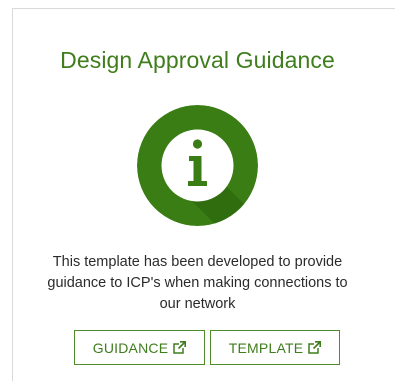 This screenshot has width=395, height=381. I want to click on info-icon, so click(197, 165).